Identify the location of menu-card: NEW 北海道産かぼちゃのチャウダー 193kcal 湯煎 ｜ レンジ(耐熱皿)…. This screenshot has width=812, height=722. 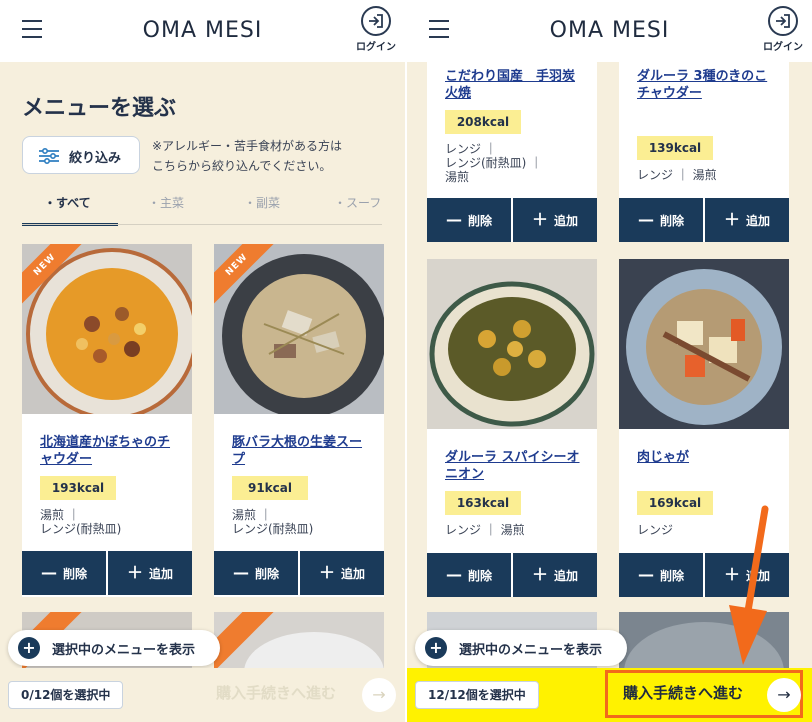
(107, 420).